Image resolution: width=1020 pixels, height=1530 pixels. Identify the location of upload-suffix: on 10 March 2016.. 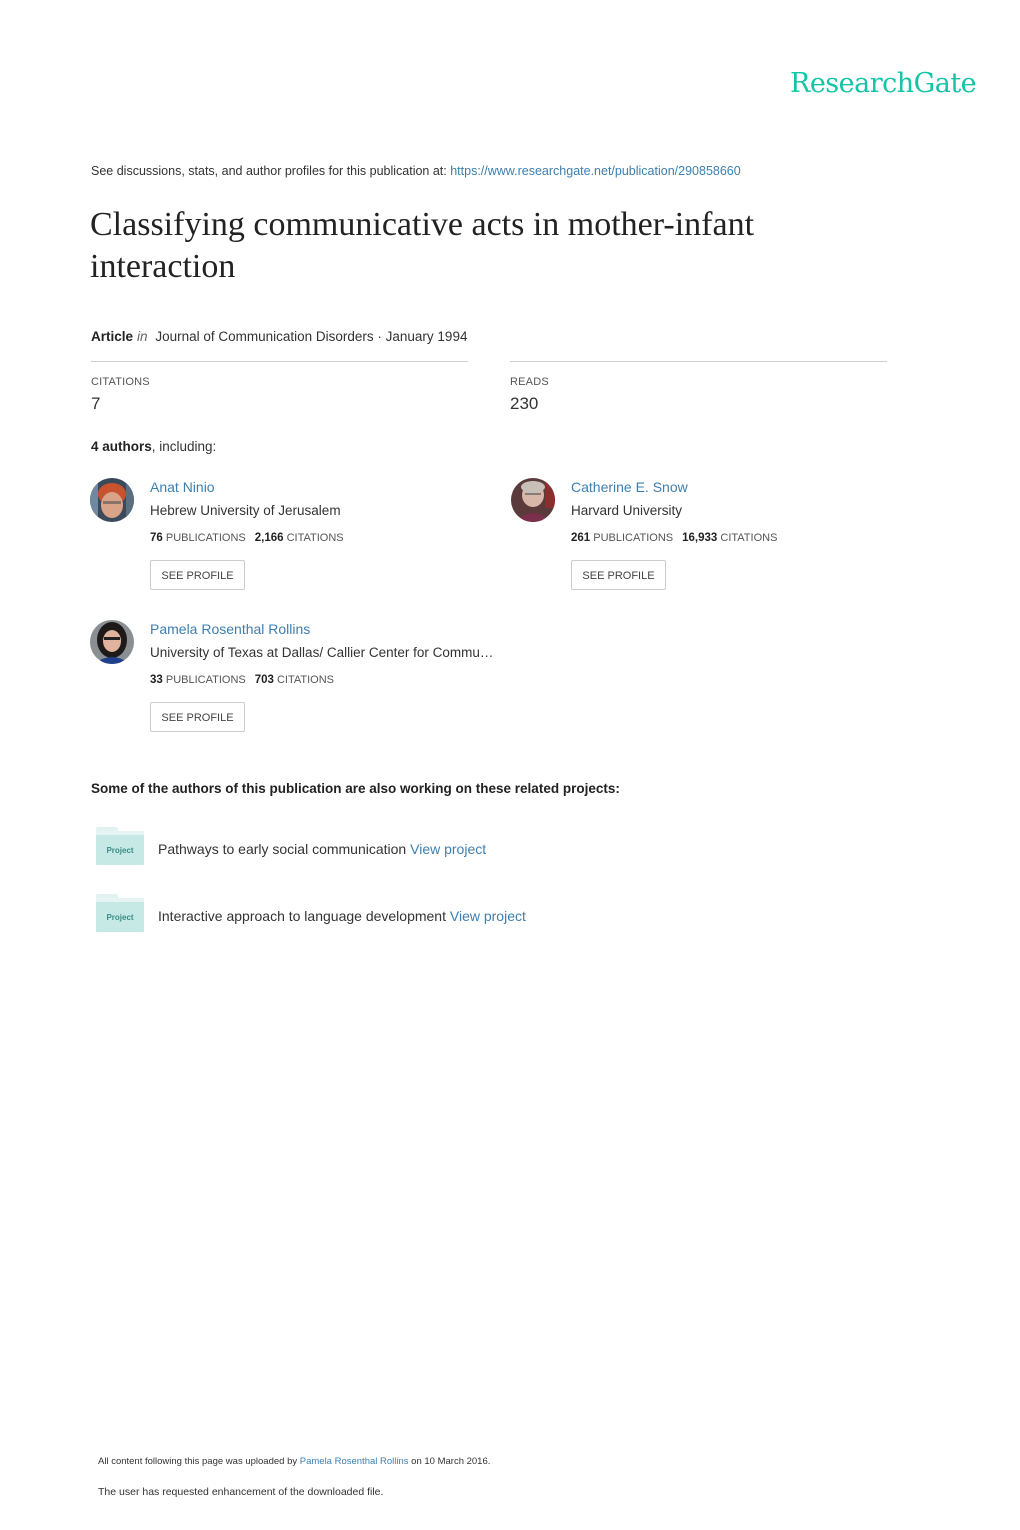
(449, 1461).